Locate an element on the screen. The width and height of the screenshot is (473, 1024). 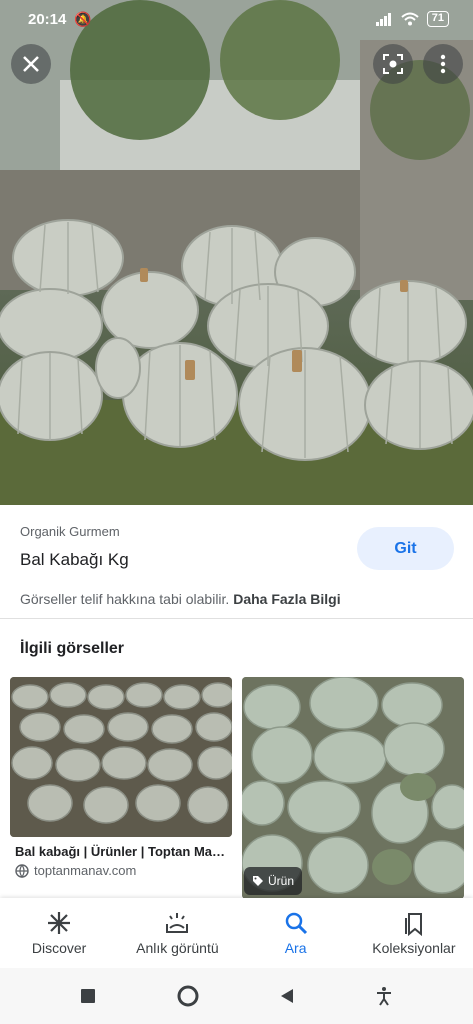
nav-search-label: Ara is located at coordinates (295, 948).